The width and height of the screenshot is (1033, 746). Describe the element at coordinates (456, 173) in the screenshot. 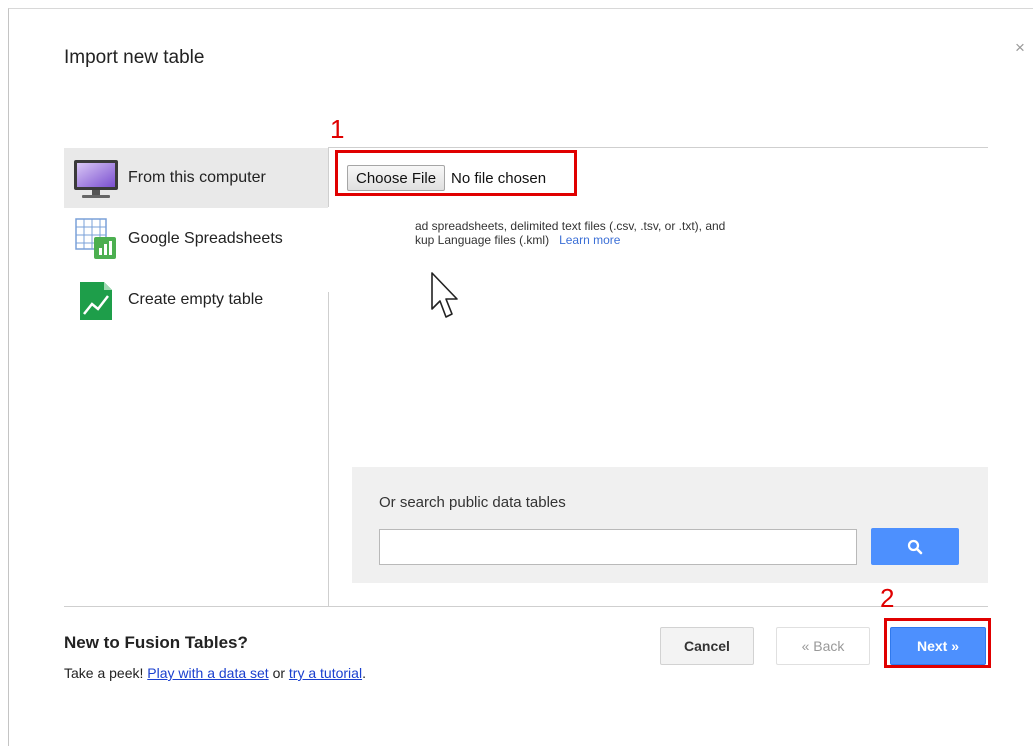

I see `highlight-box-file` at that location.